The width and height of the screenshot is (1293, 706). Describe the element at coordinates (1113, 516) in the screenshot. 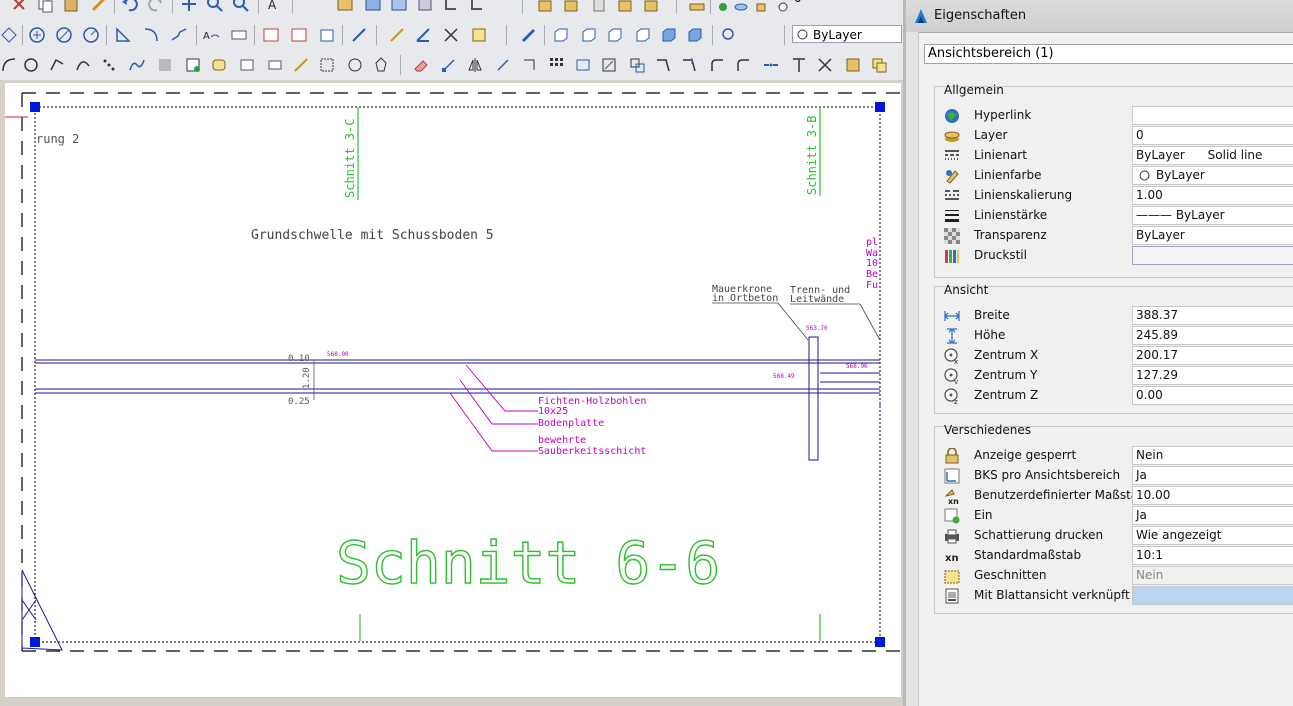

I see `prop-row-ein: Ein Ja` at that location.